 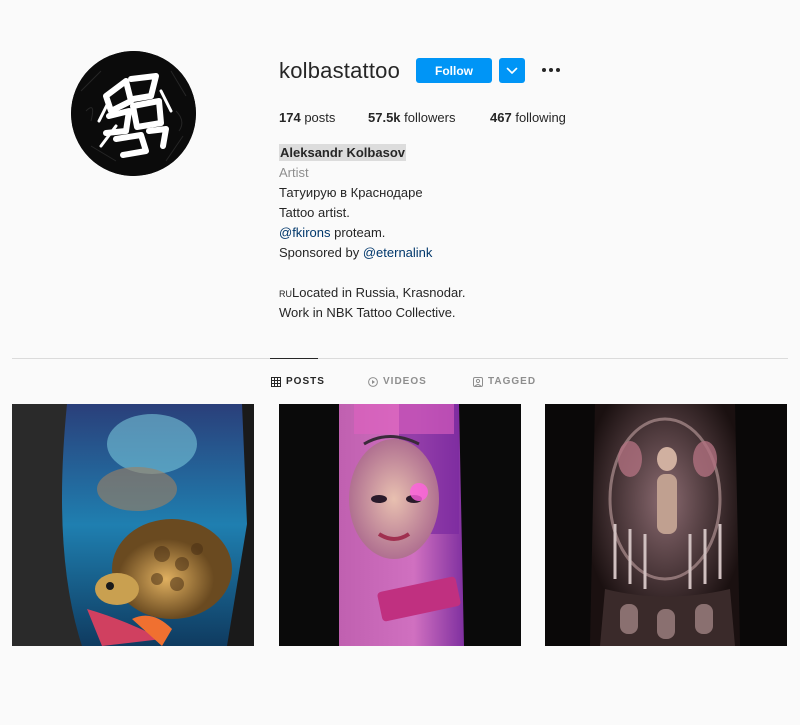 What do you see at coordinates (540, 117) in the screenshot?
I see `following-label: following` at bounding box center [540, 117].